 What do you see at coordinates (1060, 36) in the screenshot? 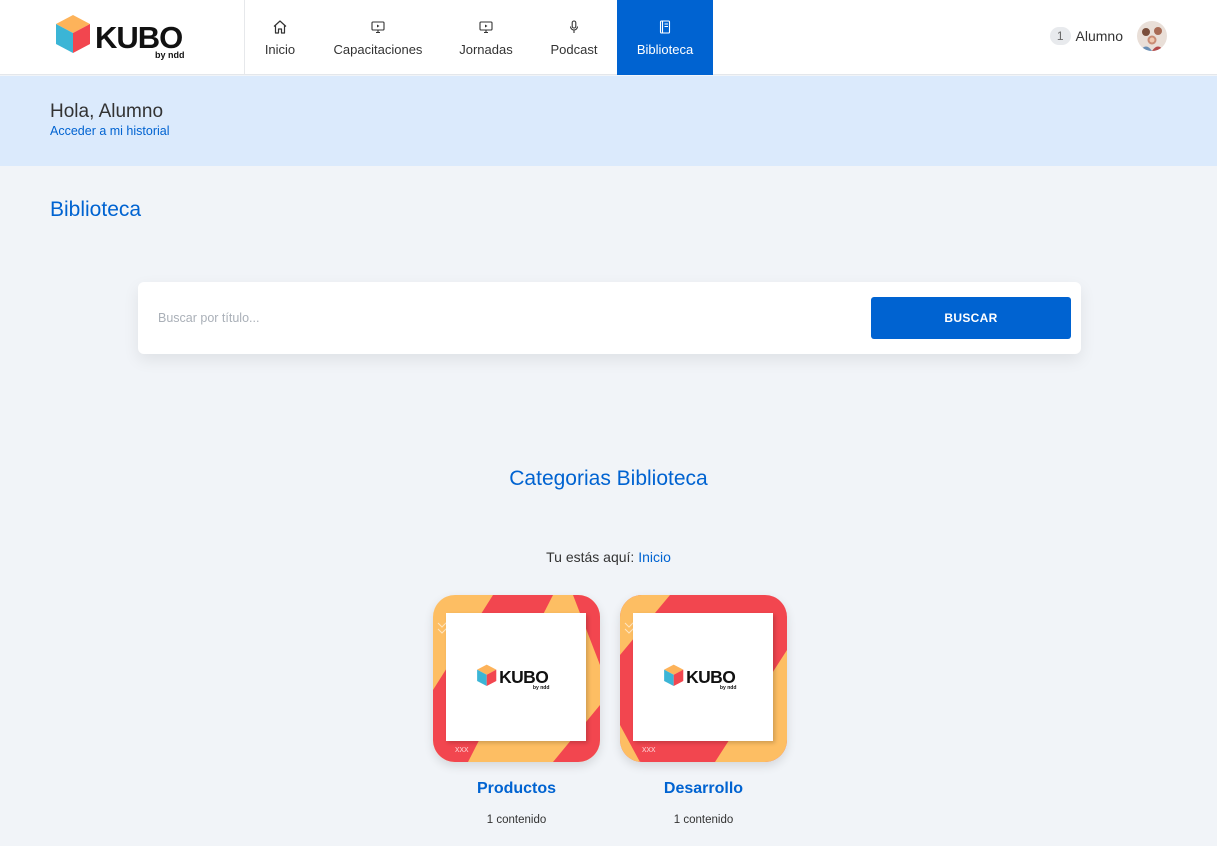
I see `notification-badge: 1` at bounding box center [1060, 36].